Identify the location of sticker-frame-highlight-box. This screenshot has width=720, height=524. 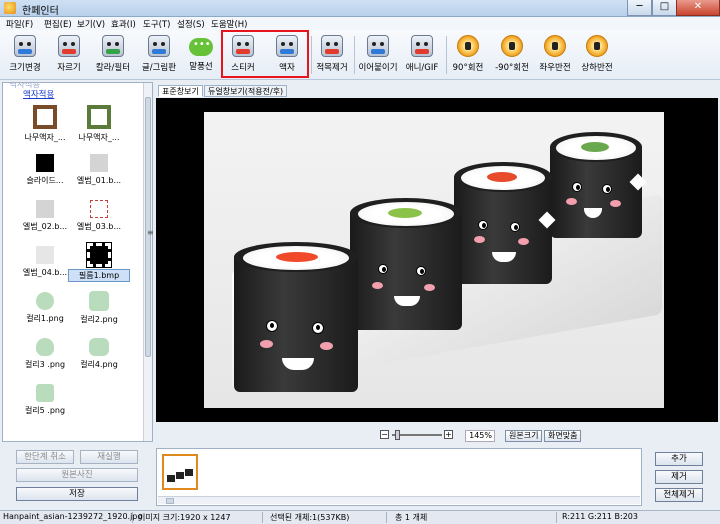
(265, 54).